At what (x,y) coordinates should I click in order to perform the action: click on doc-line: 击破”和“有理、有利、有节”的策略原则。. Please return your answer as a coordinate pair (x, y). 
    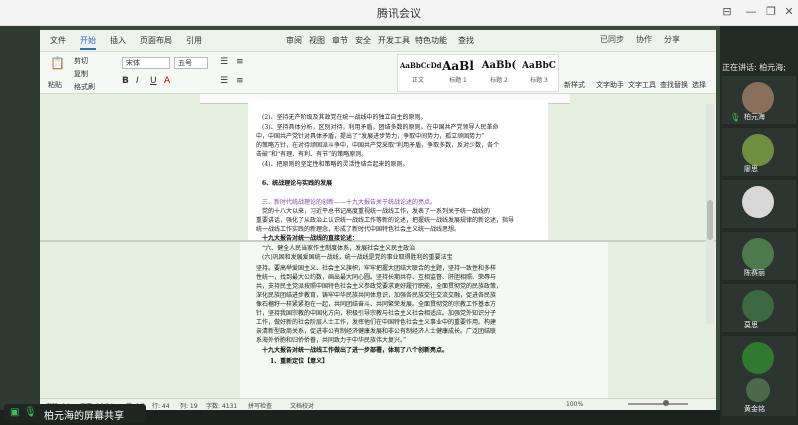
    Looking at the image, I should click on (312, 154).